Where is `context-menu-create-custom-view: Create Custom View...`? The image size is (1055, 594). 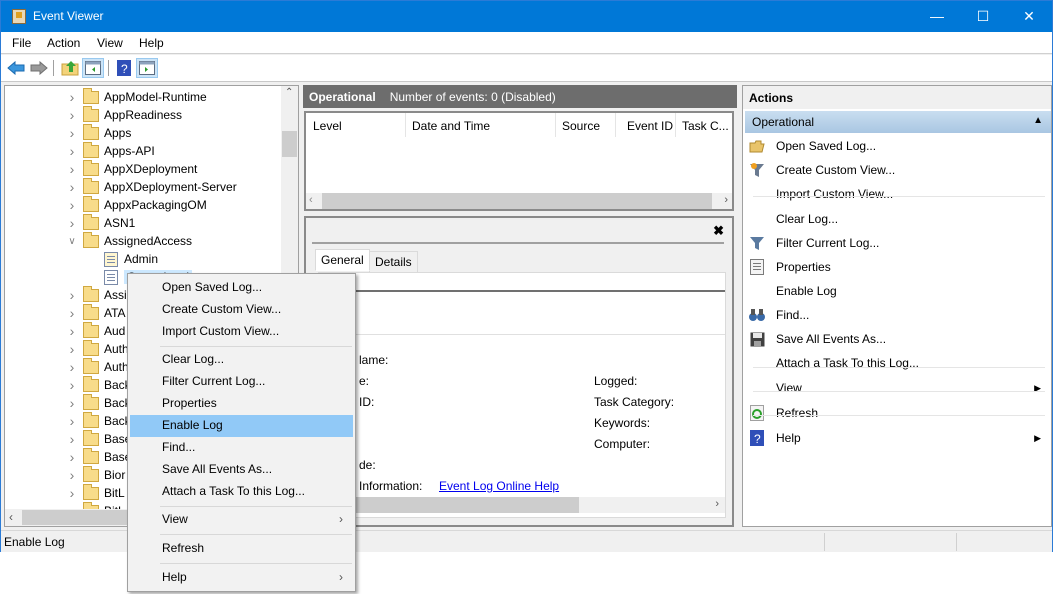
context-menu-create-custom-view: Create Custom View... is located at coordinates (241, 310).